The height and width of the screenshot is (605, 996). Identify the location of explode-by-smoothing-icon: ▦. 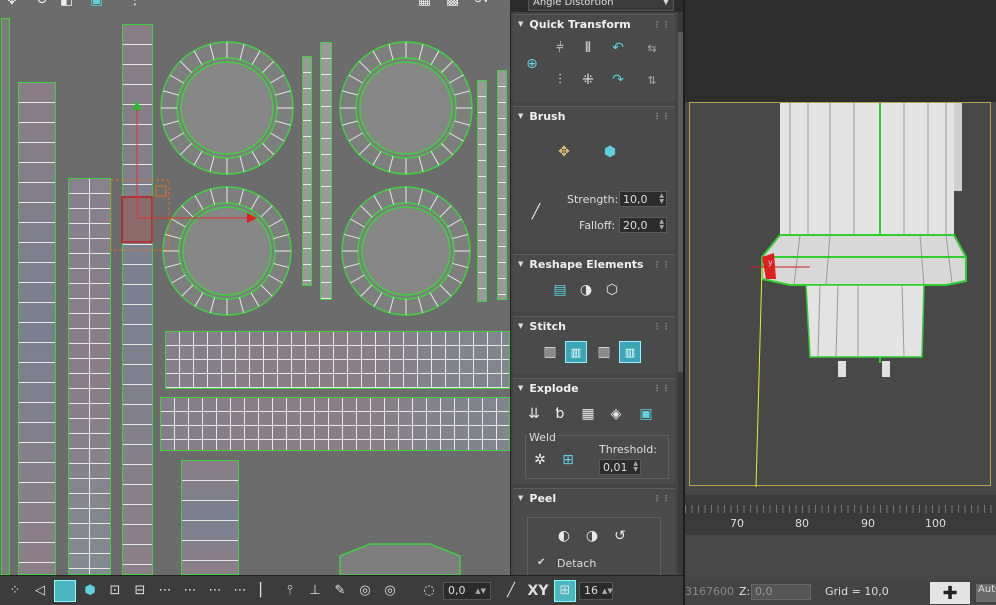
(588, 414).